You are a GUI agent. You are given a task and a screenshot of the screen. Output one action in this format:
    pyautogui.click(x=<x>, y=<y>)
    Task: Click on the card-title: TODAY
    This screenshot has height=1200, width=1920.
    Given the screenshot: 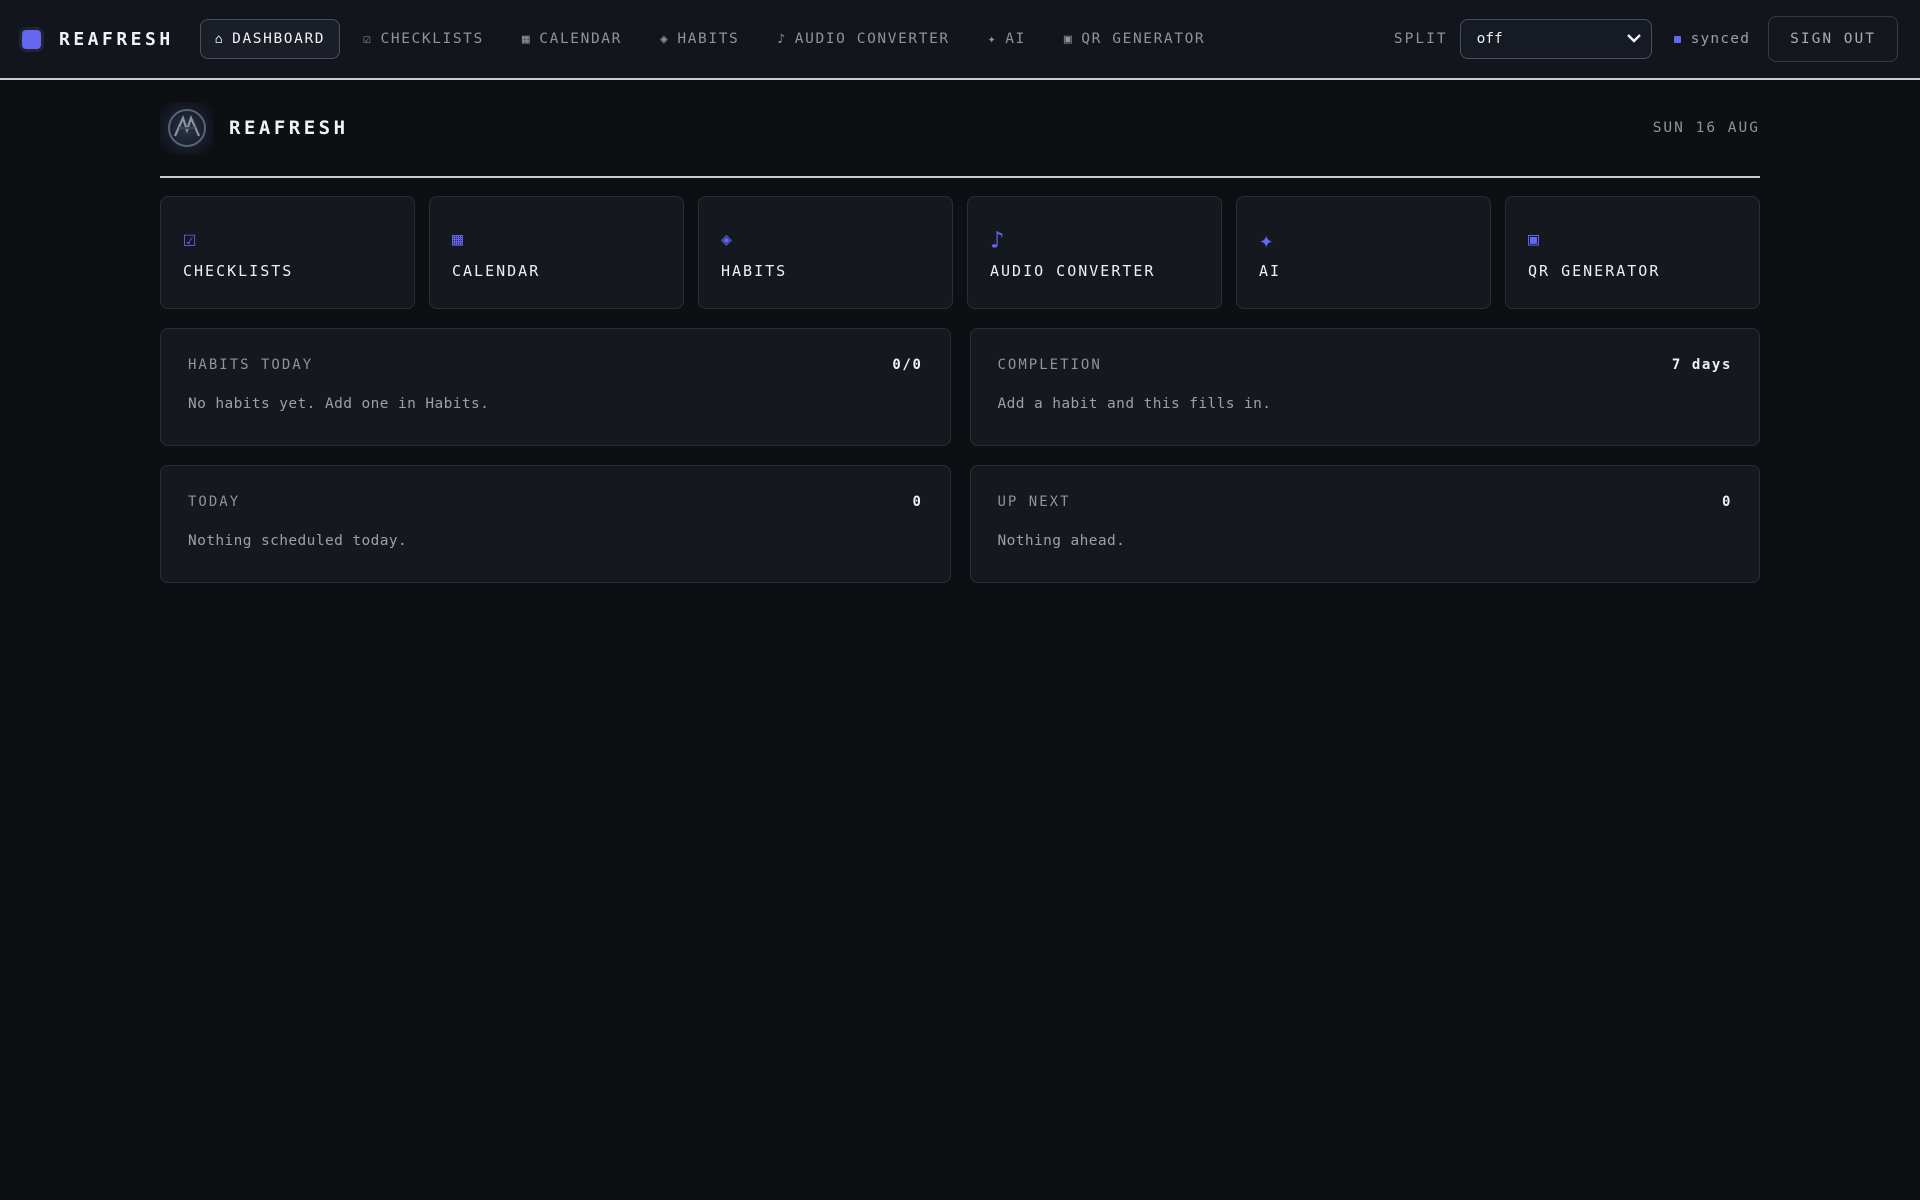 What is the action you would take?
    pyautogui.click(x=214, y=502)
    